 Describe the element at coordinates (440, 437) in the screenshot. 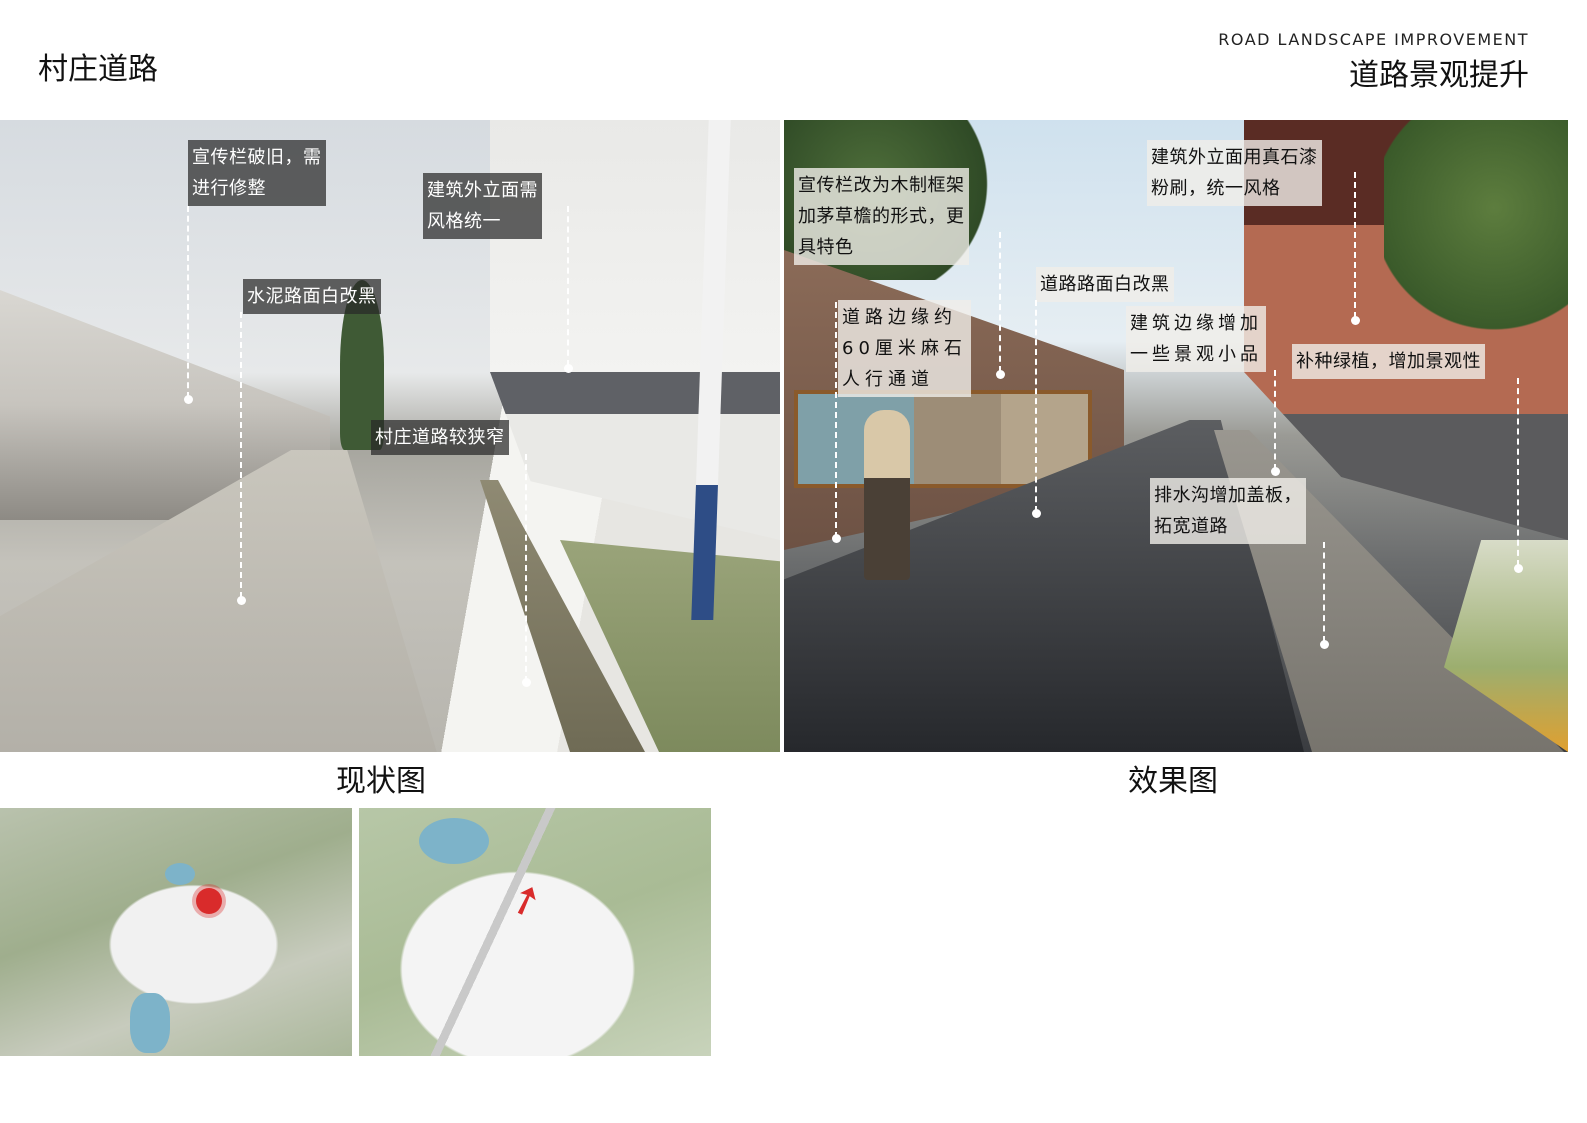

I see `annotation-narrow-road: 村庄道路较狭窄` at that location.